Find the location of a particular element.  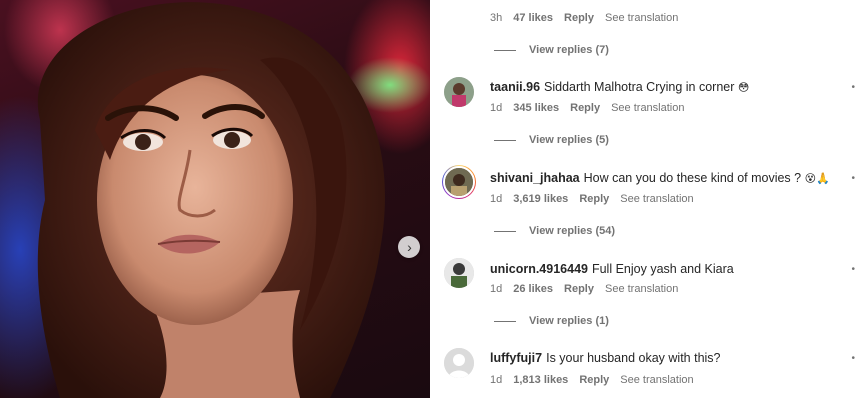

view-replies-button: View replies (1) is located at coordinates (551, 321).